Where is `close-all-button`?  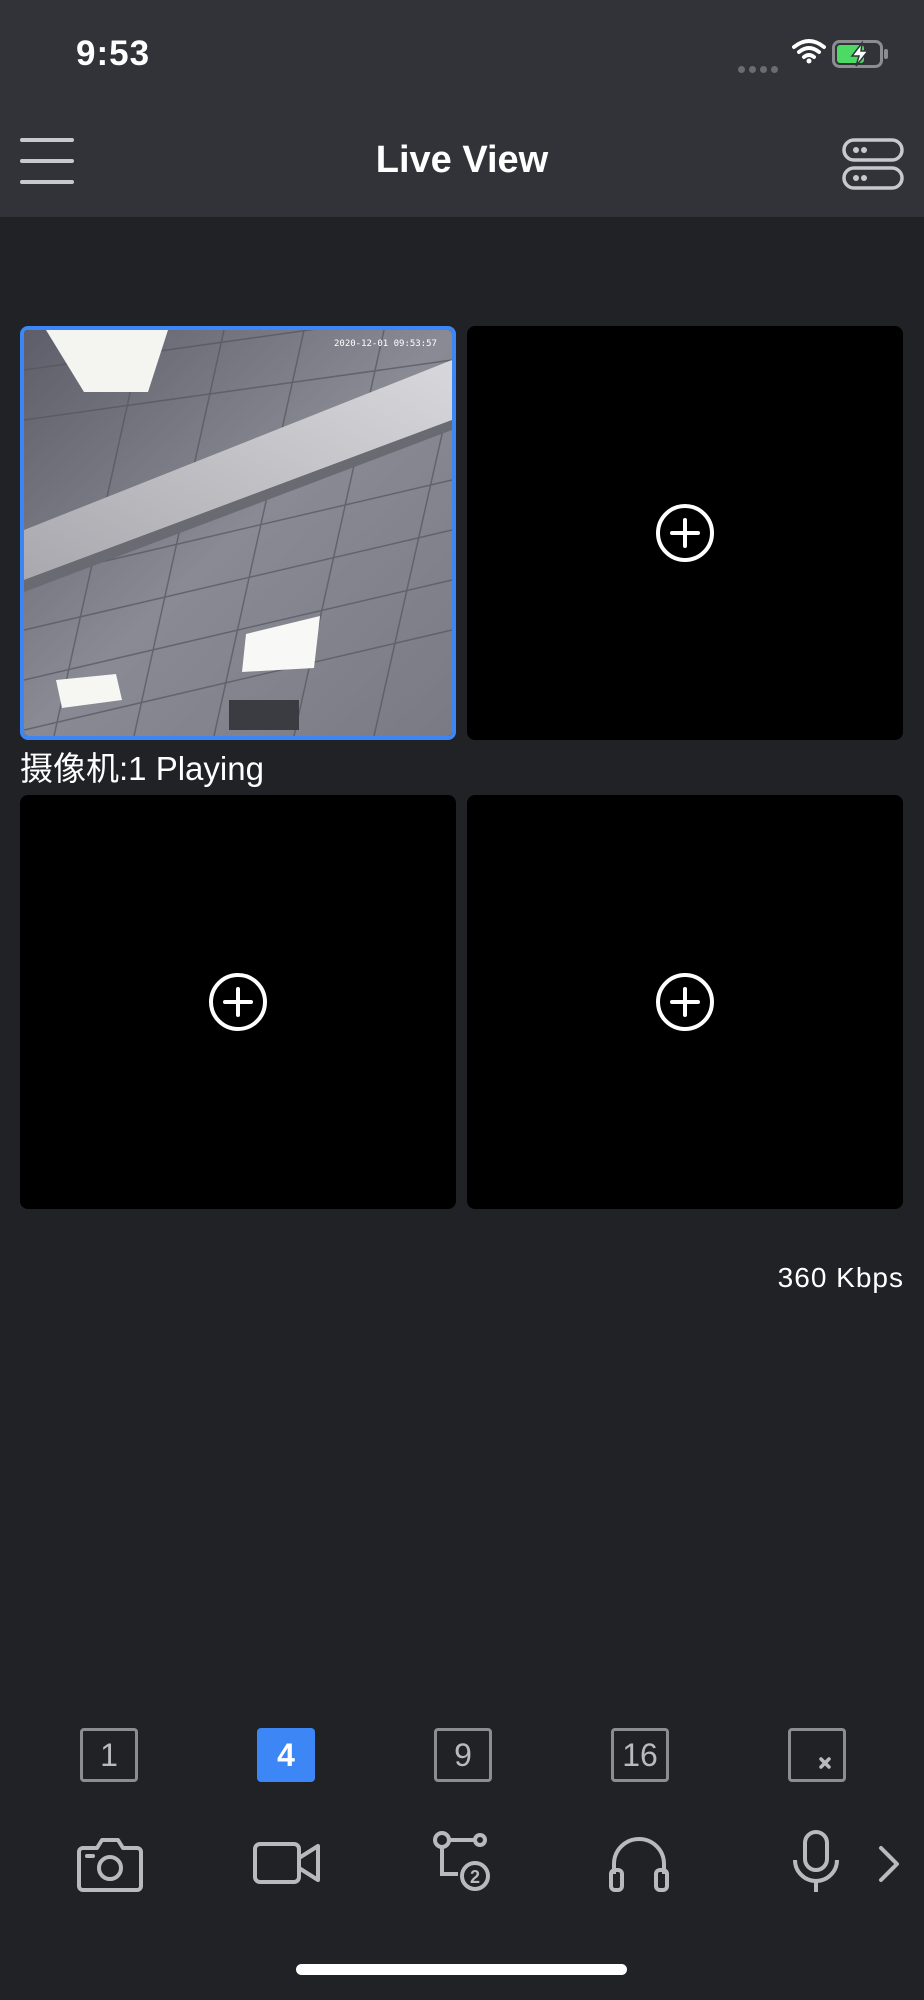
close-all-button is located at coordinates (817, 1755).